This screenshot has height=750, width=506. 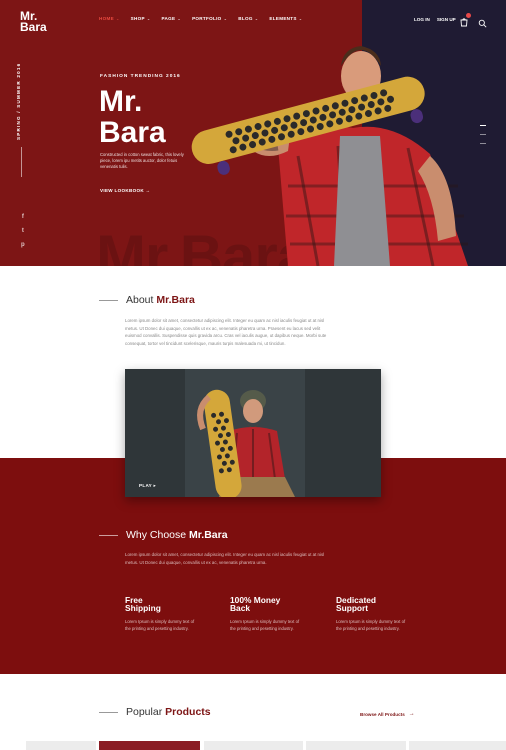 I want to click on view-lookbook-label: VIEW LOOKBOOK, so click(x=122, y=190).